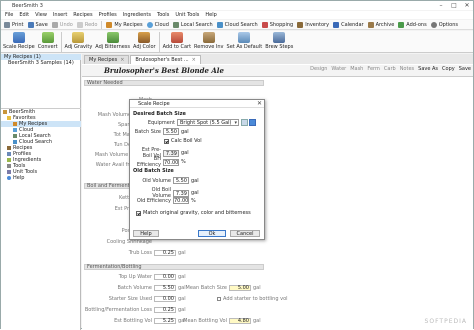 This screenshot has height=330, width=474. I want to click on calculator-icon, so click(9, 172).